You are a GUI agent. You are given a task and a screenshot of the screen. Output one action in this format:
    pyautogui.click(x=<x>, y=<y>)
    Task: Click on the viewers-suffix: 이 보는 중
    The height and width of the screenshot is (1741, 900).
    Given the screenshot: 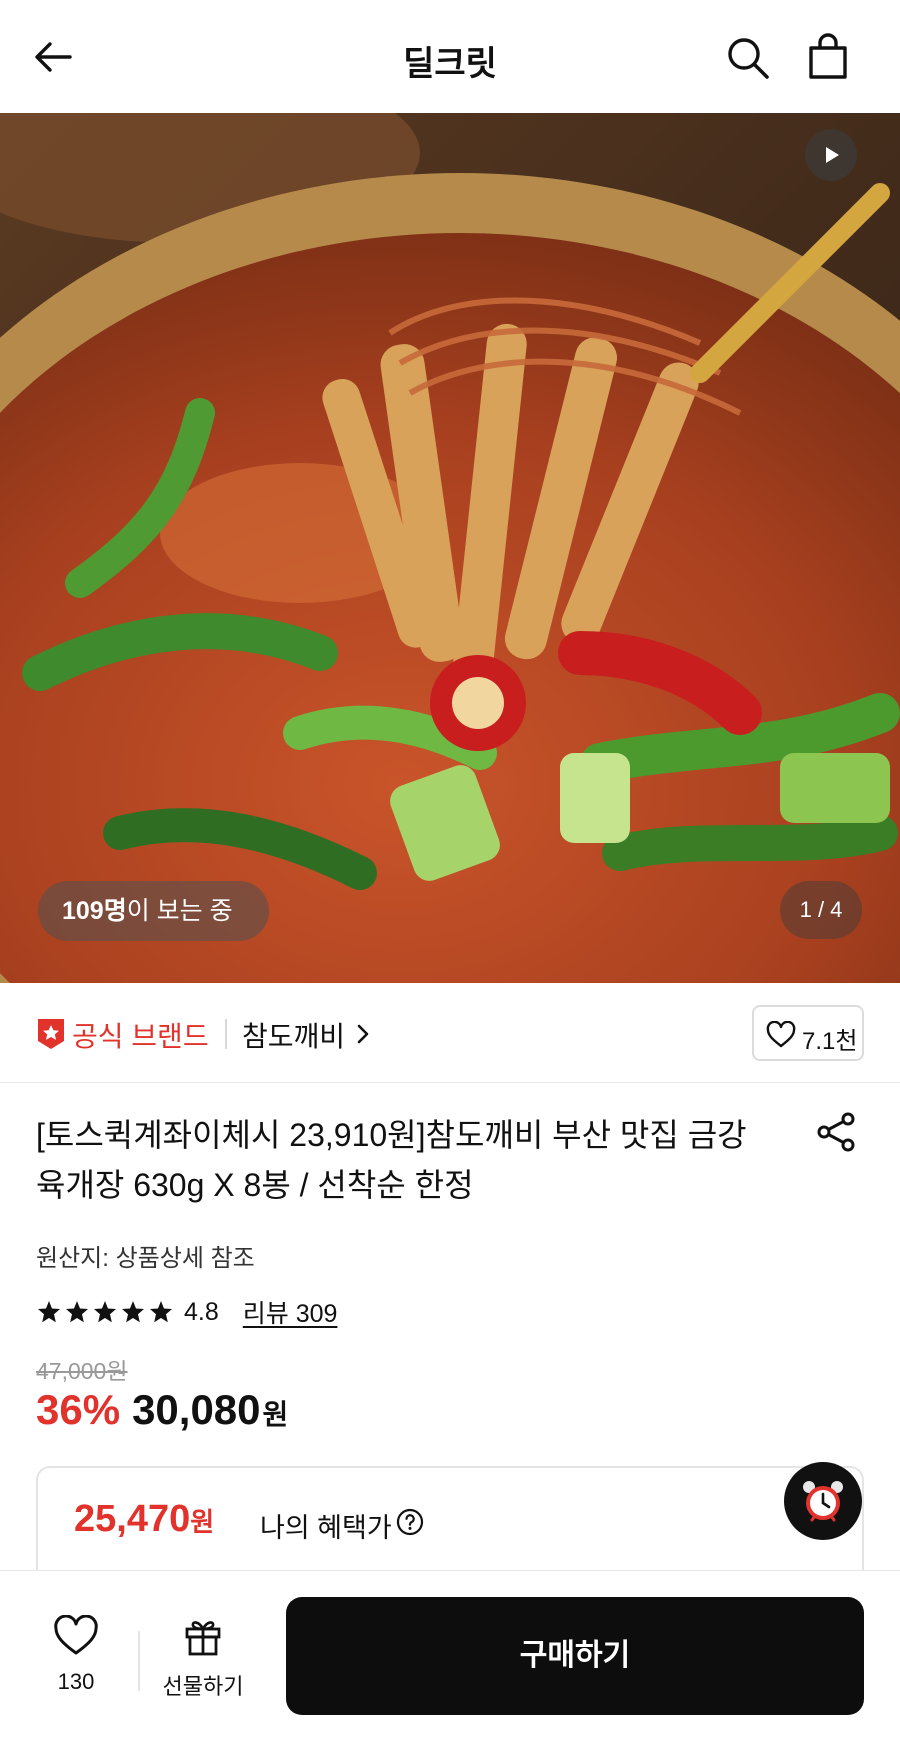 What is the action you would take?
    pyautogui.click(x=179, y=911)
    